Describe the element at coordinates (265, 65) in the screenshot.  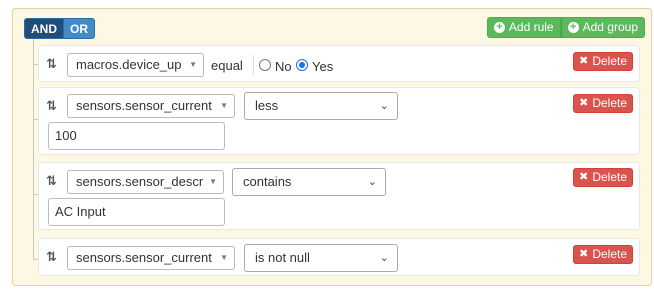
I see `radio-no` at that location.